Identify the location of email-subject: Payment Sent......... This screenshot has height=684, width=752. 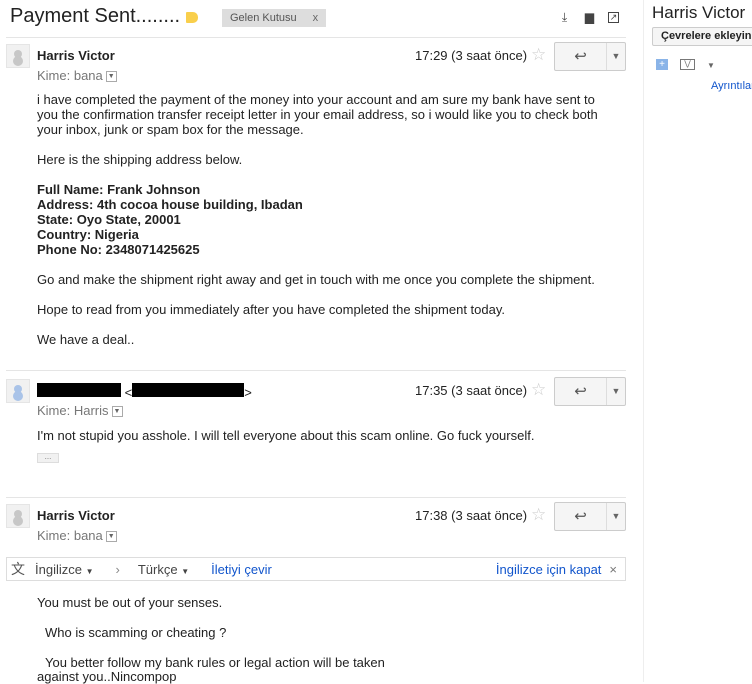
(95, 16).